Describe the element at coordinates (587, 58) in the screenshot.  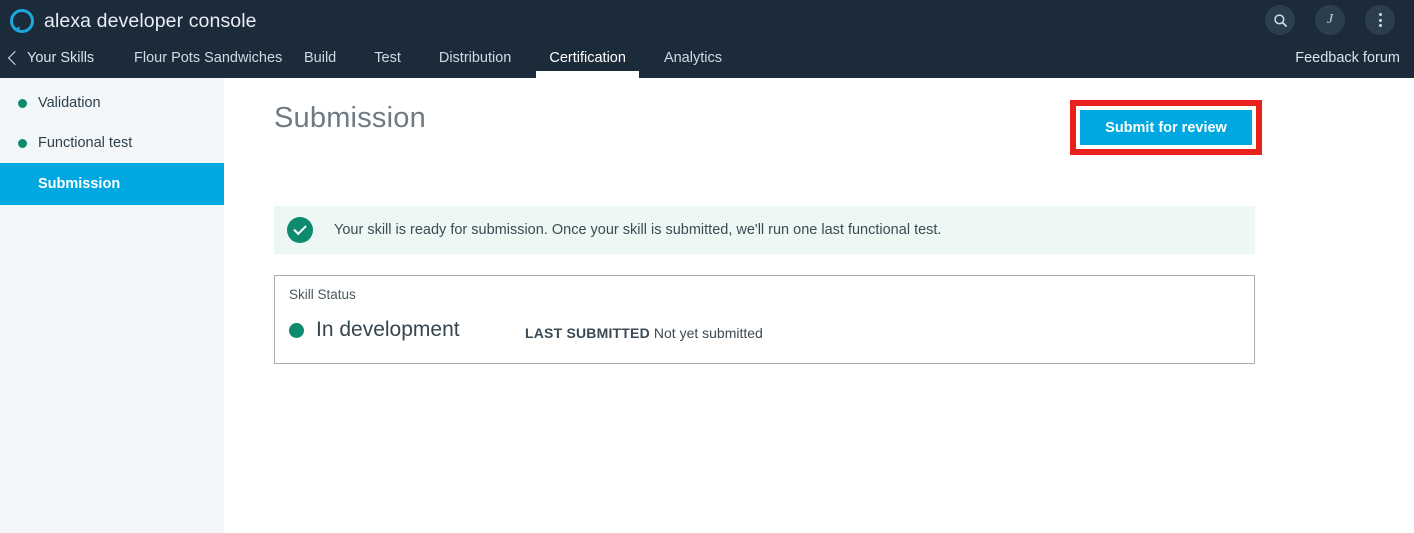
I see `tab-certification: Certification` at that location.